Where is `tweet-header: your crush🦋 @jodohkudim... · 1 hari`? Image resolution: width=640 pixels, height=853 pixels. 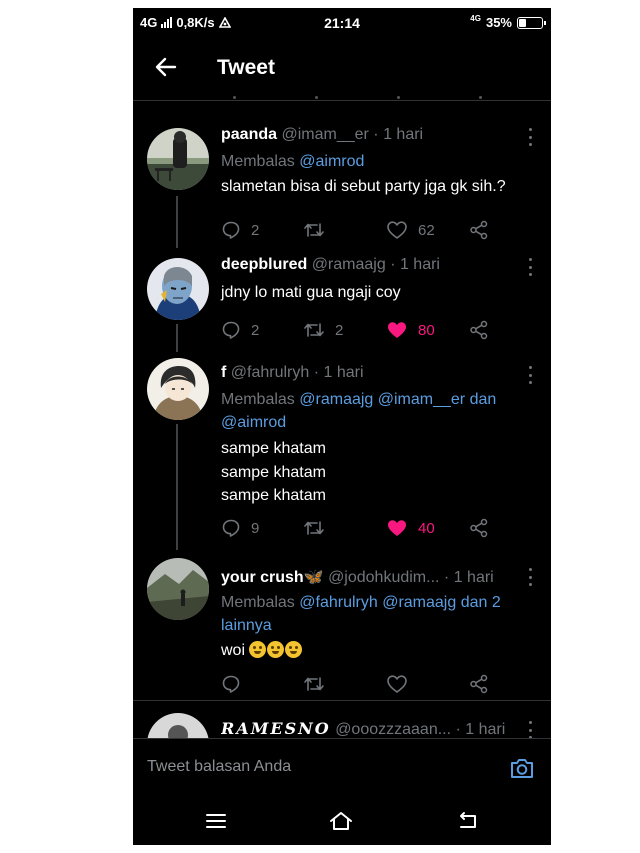 tweet-header: your crush🦋 @jodohkudim... · 1 hari is located at coordinates (371, 577).